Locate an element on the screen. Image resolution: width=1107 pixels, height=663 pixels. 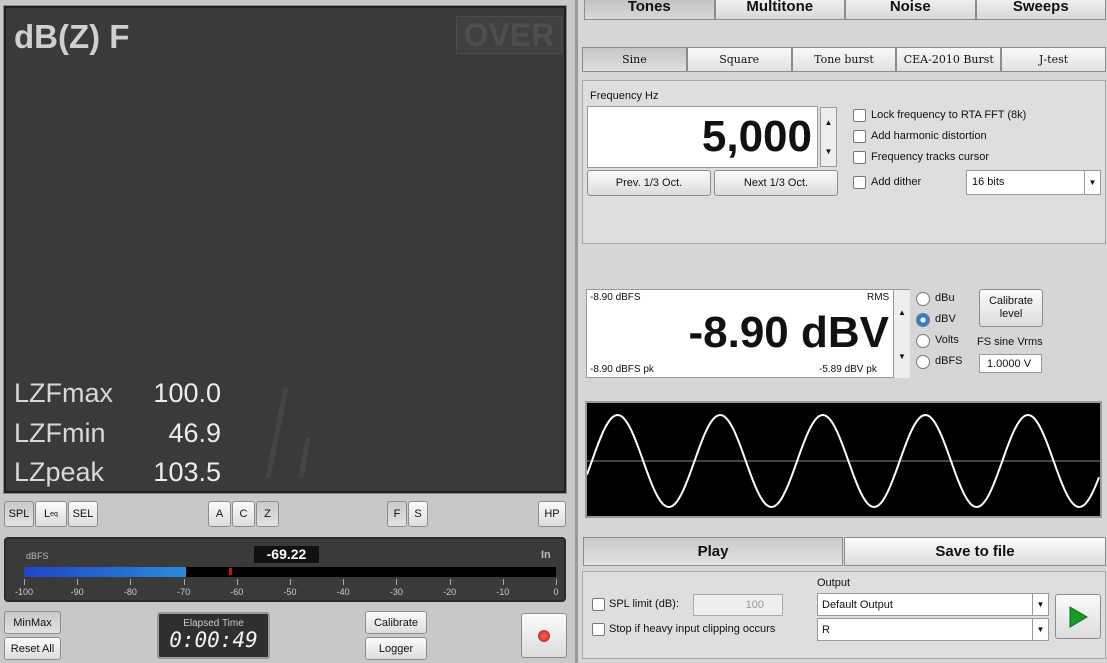
play-button is located at coordinates (1078, 616).